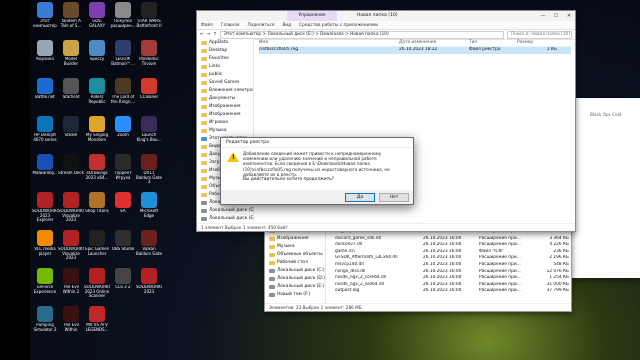 This screenshot has width=640, height=360. Describe the element at coordinates (149, 281) in the screenshot. I see `desktop-icon: SOLIDWORKS 2023` at that location.